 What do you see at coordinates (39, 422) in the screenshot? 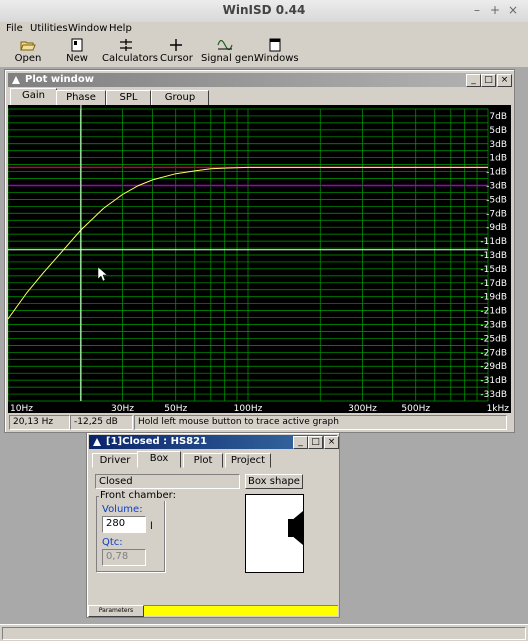
I see `status-frequency: 20,13 Hz` at bounding box center [39, 422].